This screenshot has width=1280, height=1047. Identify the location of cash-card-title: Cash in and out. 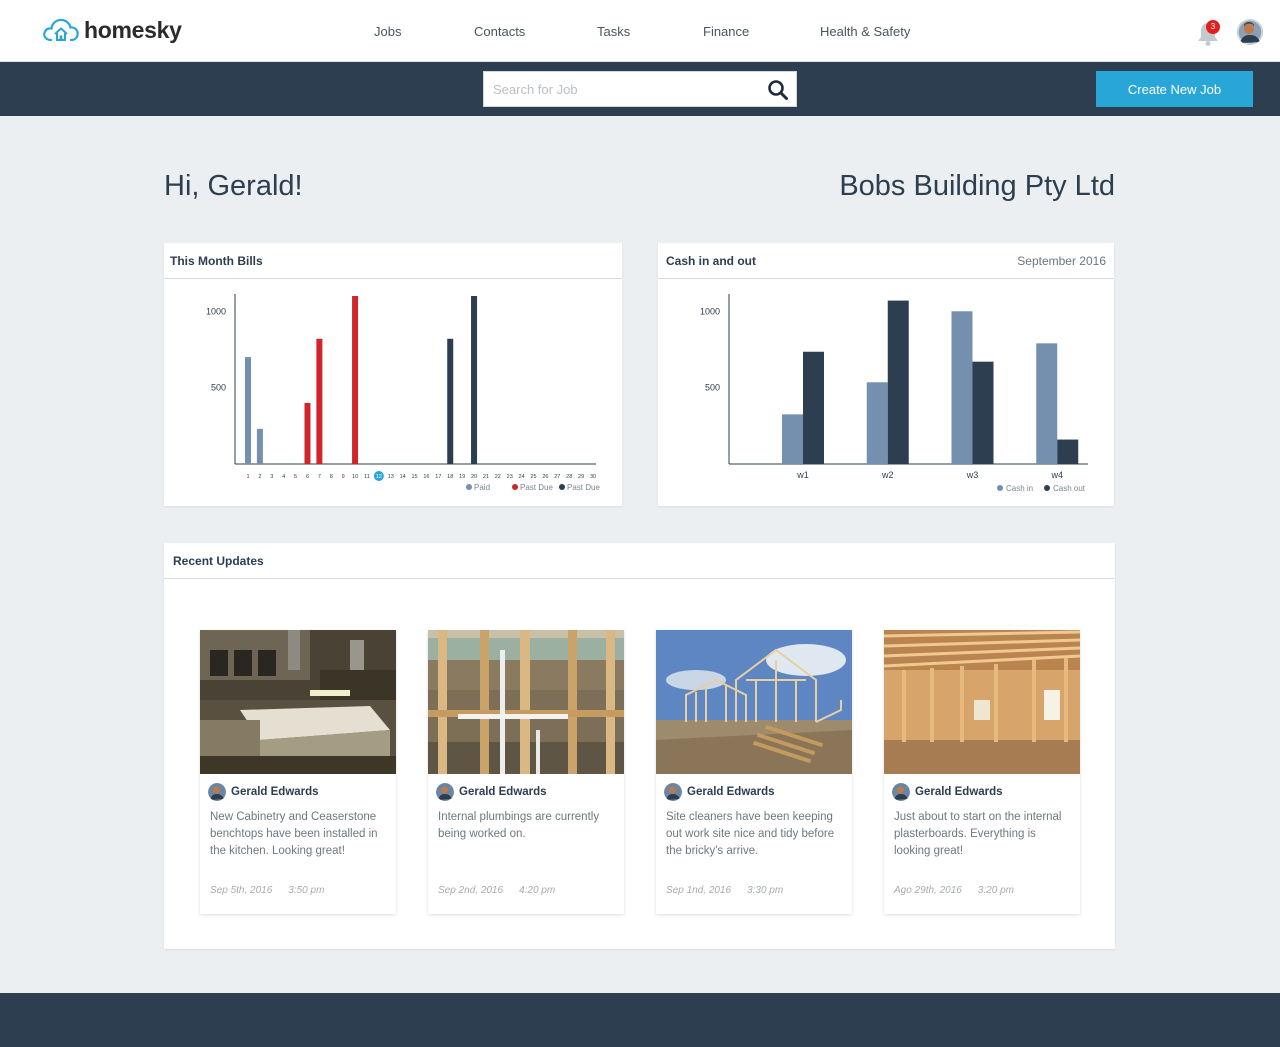
(711, 261).